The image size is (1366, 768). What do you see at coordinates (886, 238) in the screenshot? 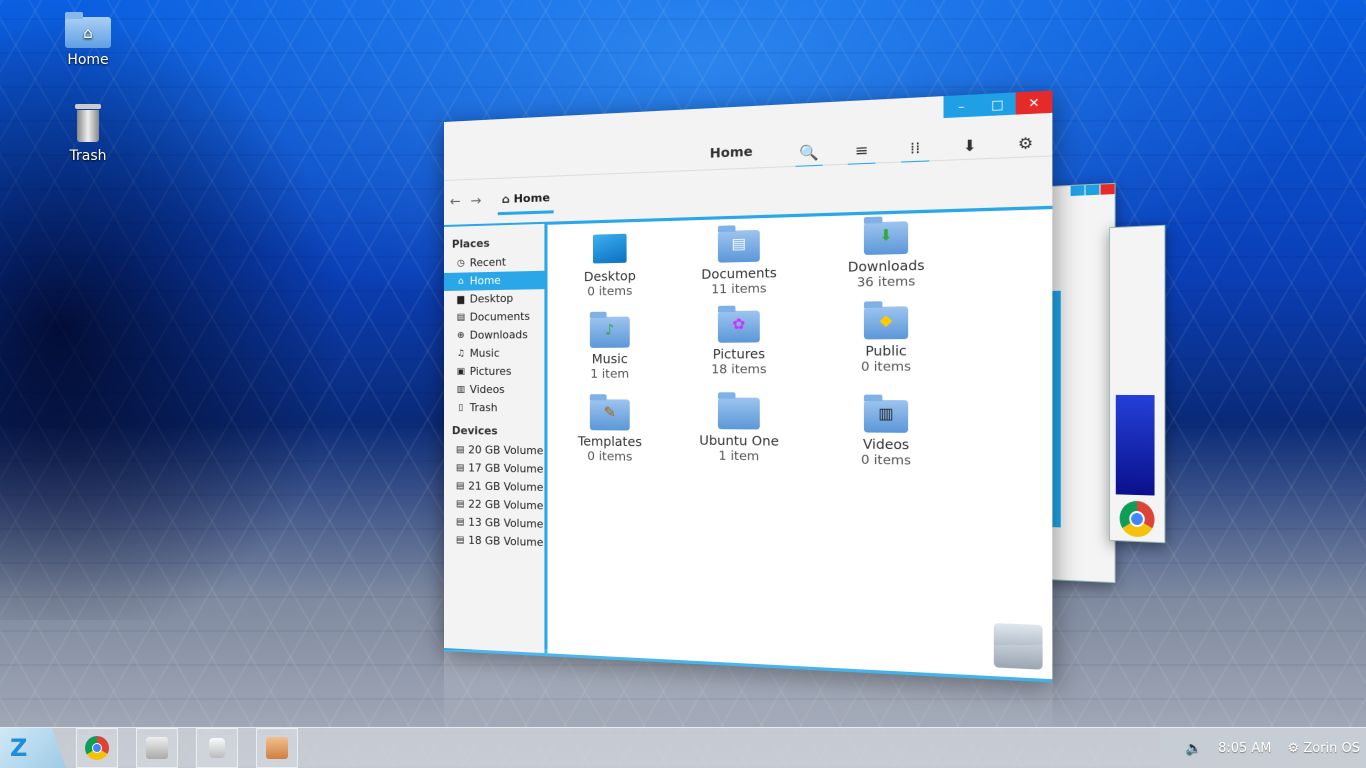
I see `downloads-folder-icon: ⬇` at bounding box center [886, 238].